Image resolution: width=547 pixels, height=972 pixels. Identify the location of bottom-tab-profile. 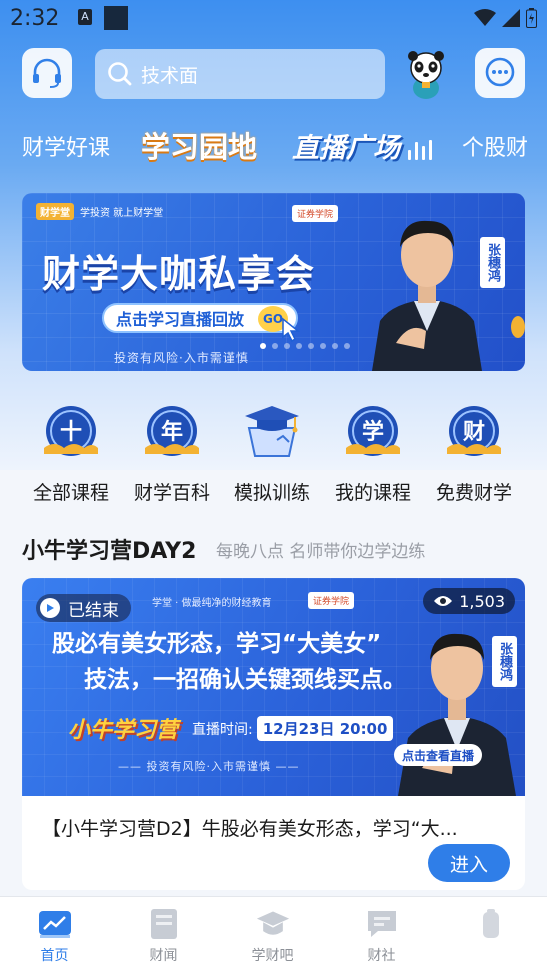
(490, 934).